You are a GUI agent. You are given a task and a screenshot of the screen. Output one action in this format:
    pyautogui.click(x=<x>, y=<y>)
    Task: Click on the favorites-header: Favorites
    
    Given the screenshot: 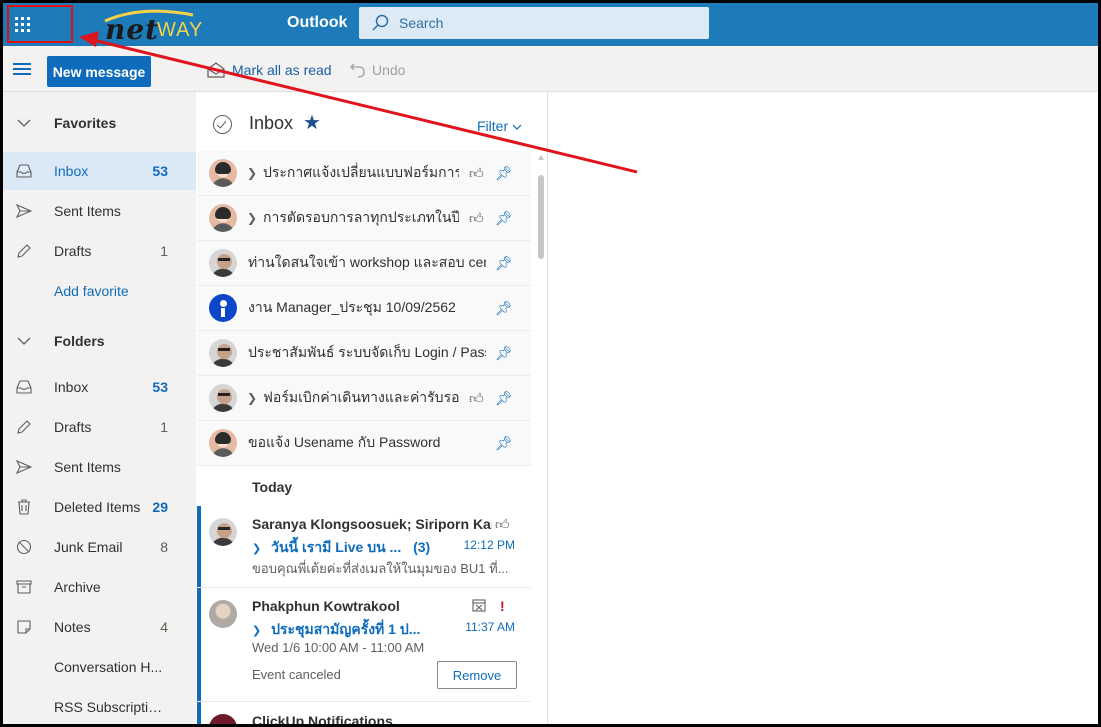 What is the action you would take?
    pyautogui.click(x=99, y=123)
    